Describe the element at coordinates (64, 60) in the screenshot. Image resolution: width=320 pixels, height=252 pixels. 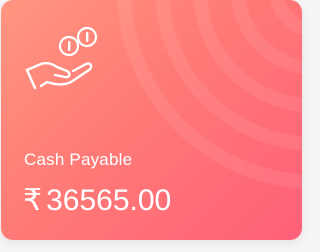
I see `cash-hand-coins-icon` at that location.